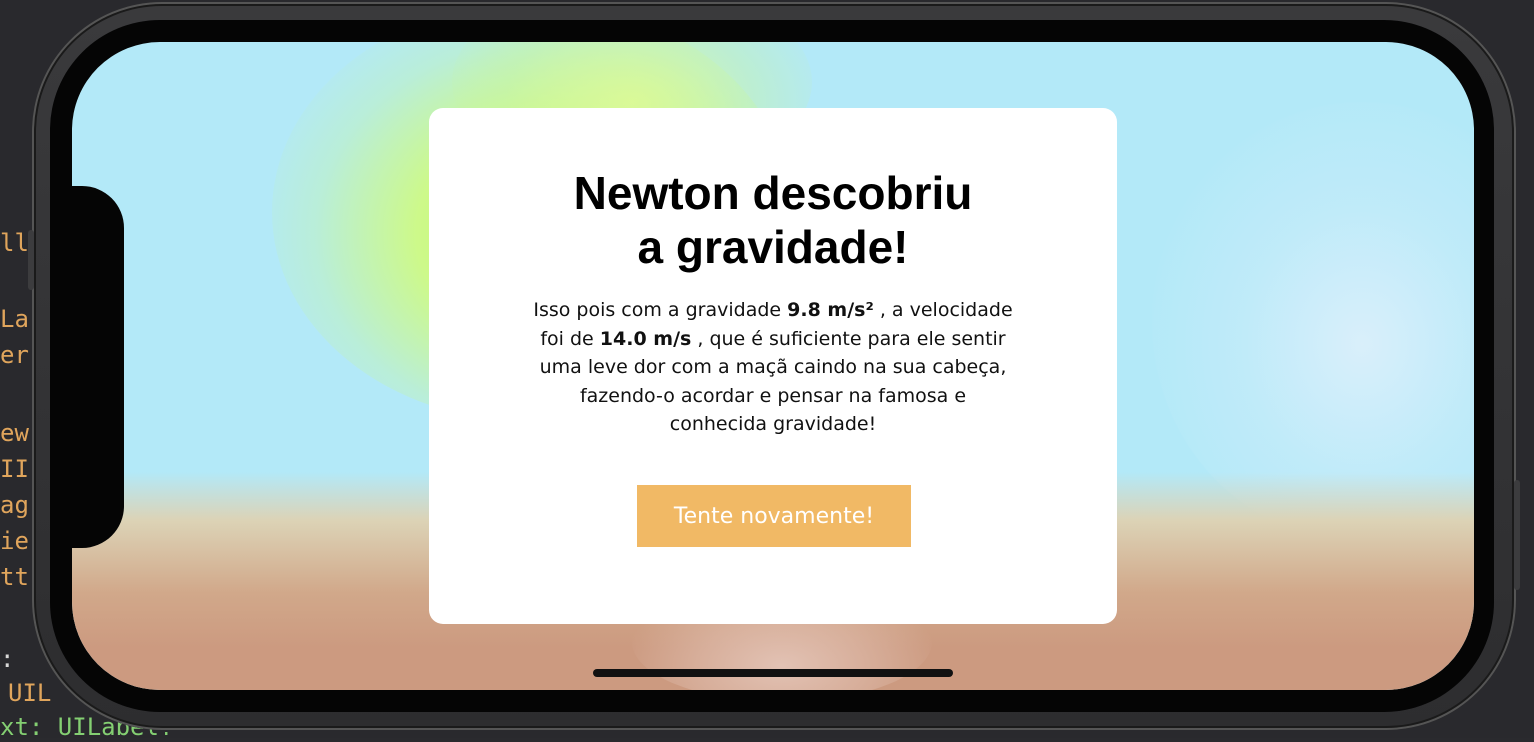 The image size is (1534, 742). What do you see at coordinates (14, 541) in the screenshot?
I see `code-fragment: ie` at bounding box center [14, 541].